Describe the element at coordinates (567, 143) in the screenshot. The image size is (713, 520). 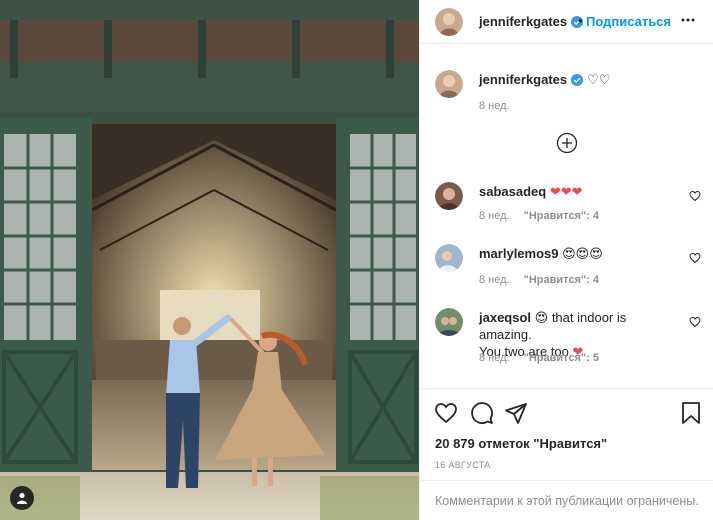
I see `load-more-icon` at that location.